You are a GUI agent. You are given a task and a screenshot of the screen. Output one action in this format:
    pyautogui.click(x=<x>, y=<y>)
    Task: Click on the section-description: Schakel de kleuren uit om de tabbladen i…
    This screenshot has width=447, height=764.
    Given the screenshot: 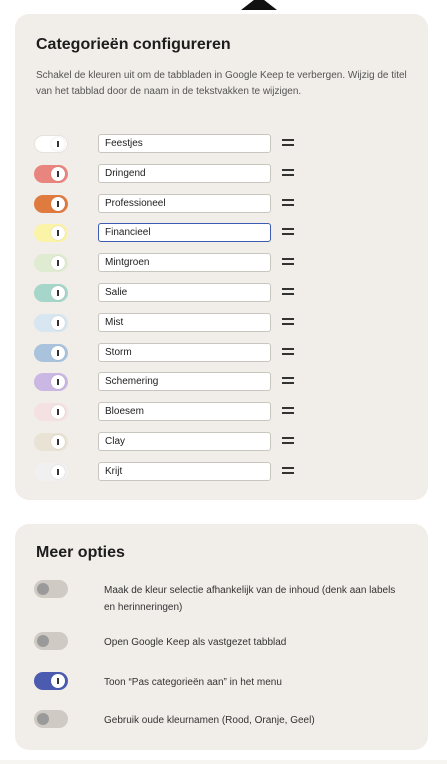 What is the action you would take?
    pyautogui.click(x=221, y=83)
    